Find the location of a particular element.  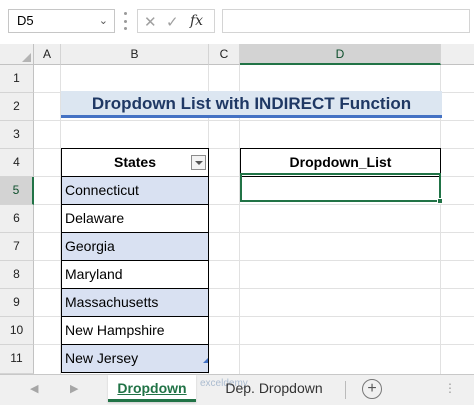

formula-bar: D5 ⌄ ✕ ✓ fx is located at coordinates (237, 22).